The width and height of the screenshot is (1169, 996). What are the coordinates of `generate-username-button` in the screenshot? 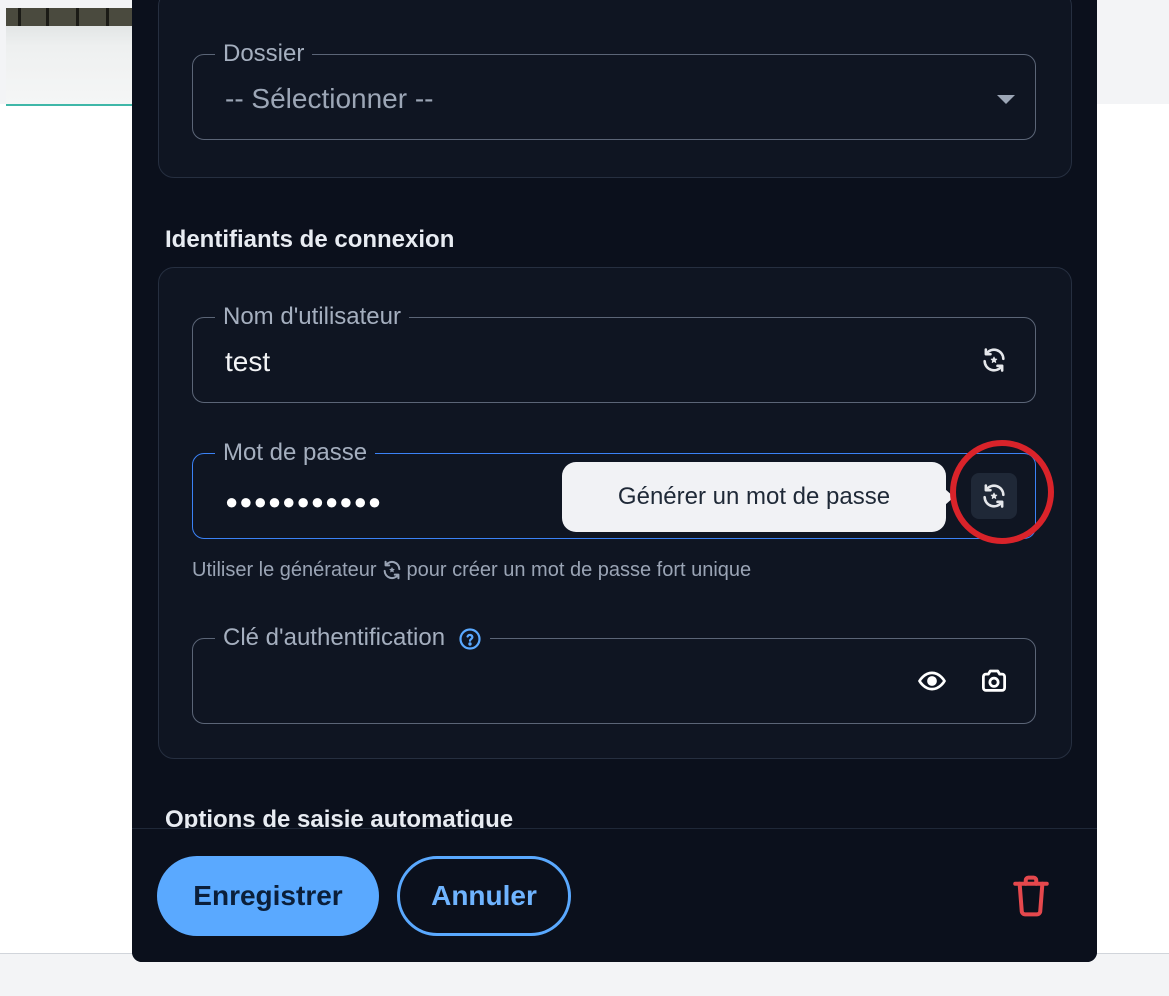 It's located at (994, 360).